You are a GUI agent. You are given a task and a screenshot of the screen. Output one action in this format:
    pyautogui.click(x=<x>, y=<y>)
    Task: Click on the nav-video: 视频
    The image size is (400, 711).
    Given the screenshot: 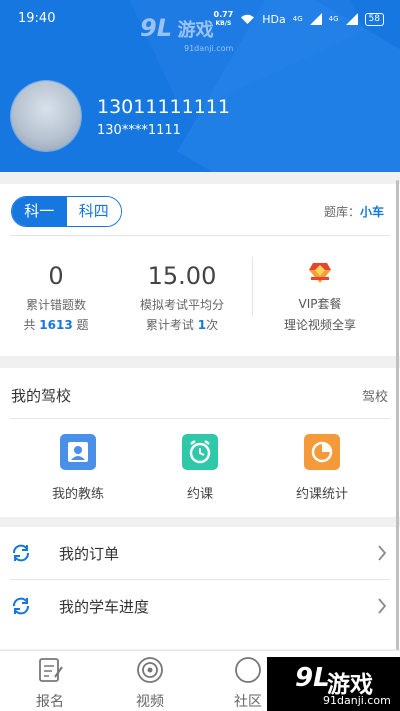 What is the action you would take?
    pyautogui.click(x=150, y=683)
    